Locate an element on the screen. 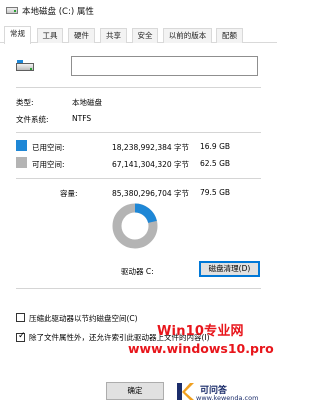 The image size is (320, 405). tab-quota: 配额 is located at coordinates (229, 35).